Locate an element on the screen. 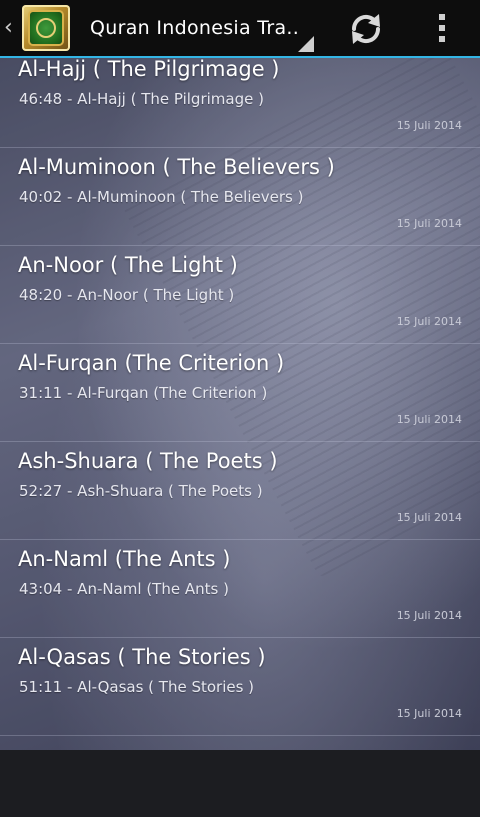 The image size is (480, 817). surah-title: Al-Muminoon ( The Believers ) is located at coordinates (176, 167).